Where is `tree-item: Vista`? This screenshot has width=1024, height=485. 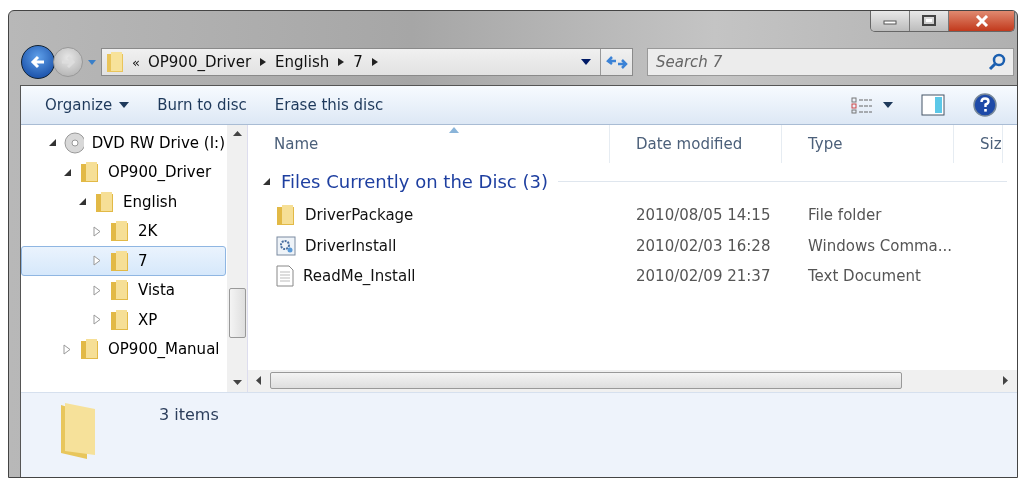
tree-item: Vista is located at coordinates (123, 290).